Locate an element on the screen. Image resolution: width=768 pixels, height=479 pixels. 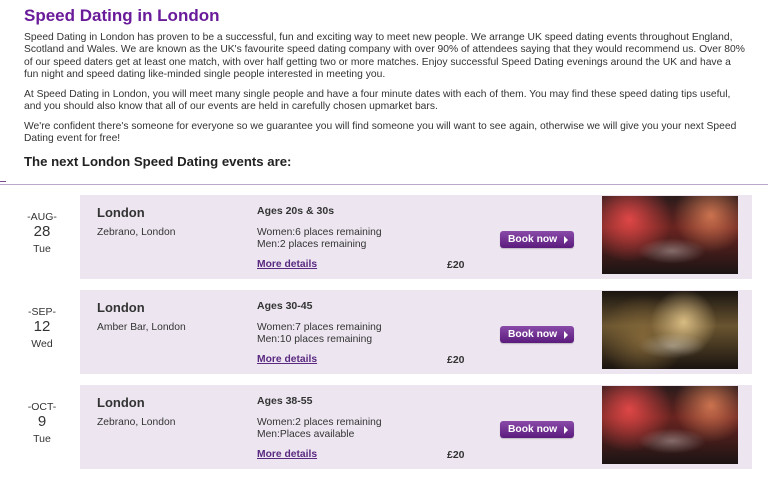
event-women-places: Women:7 places remaining is located at coordinates (319, 327).